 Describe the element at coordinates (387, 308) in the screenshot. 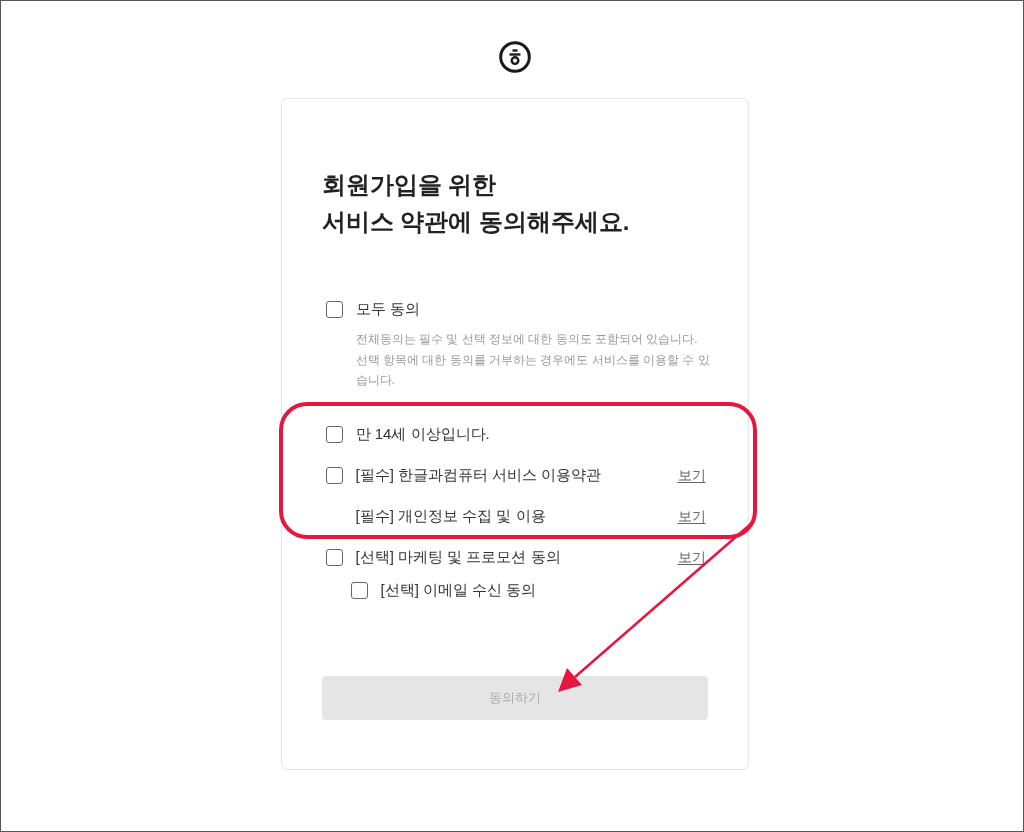

I see `agree-all-label: 모두 동의` at that location.